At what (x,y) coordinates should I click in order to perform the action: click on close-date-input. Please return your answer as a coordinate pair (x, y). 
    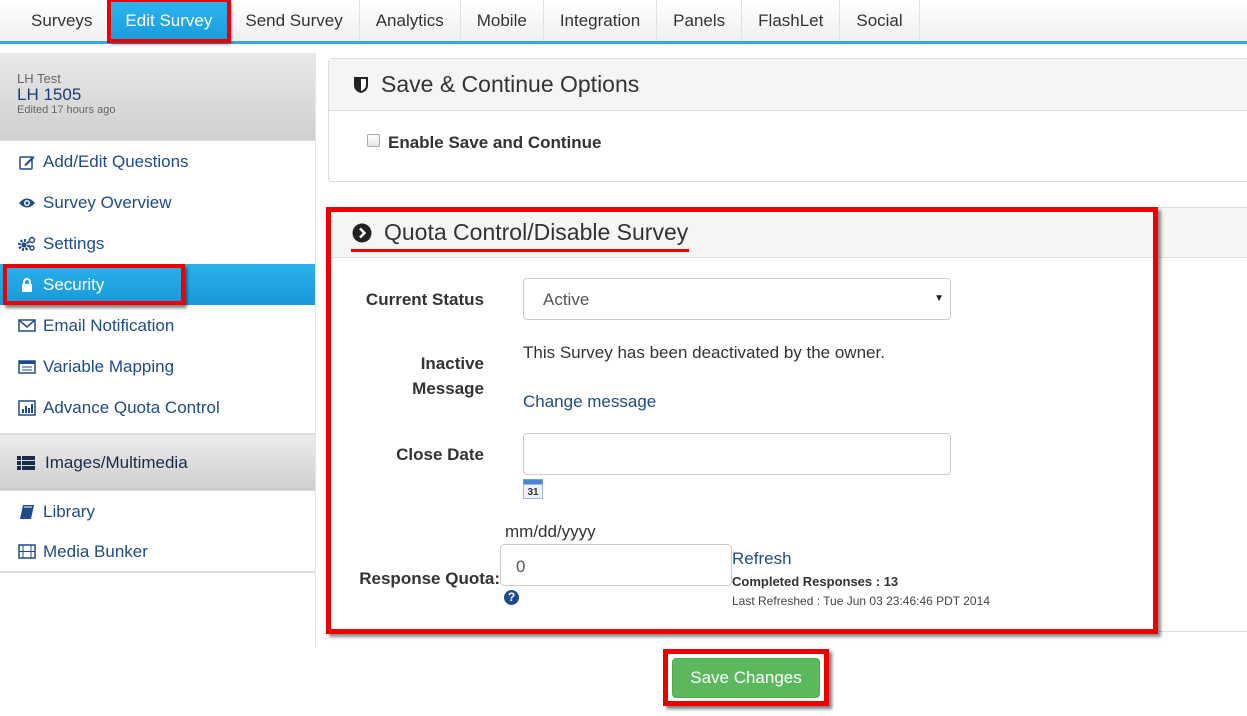
    Looking at the image, I should click on (737, 454).